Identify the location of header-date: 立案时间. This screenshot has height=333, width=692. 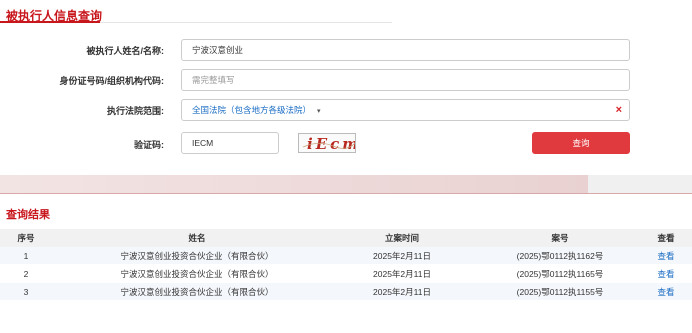
(401, 238).